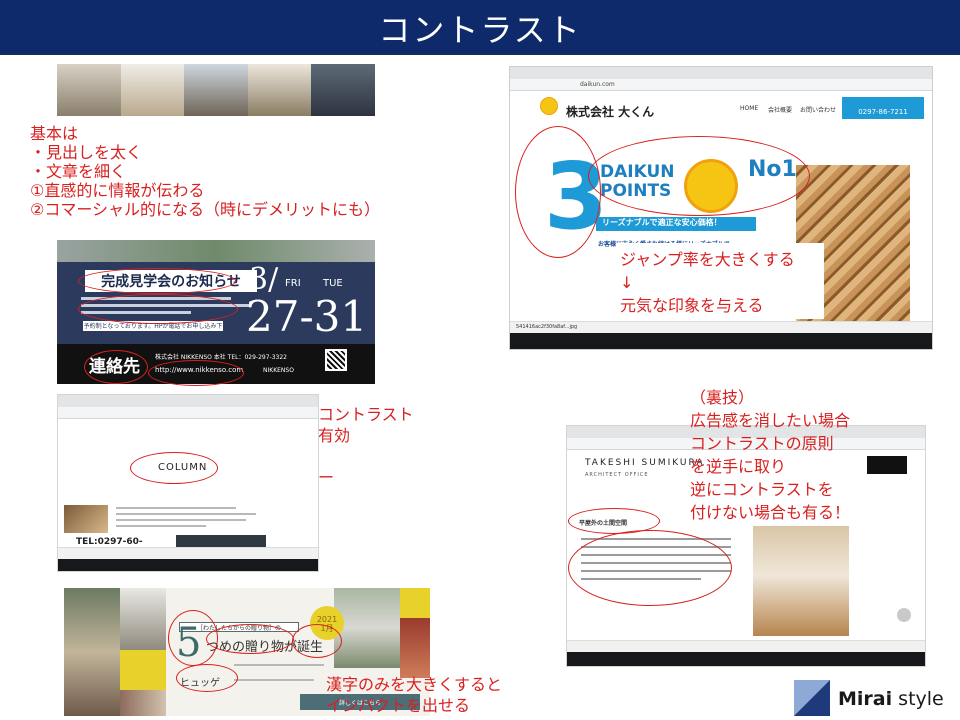 This screenshot has height=720, width=960. Describe the element at coordinates (188, 413) in the screenshot. I see `browser-address-bar` at that location.